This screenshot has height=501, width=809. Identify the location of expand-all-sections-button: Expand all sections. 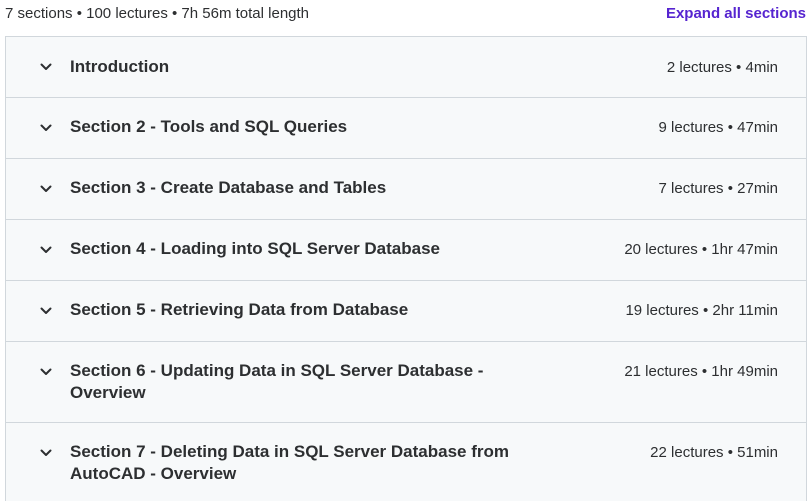
(736, 13).